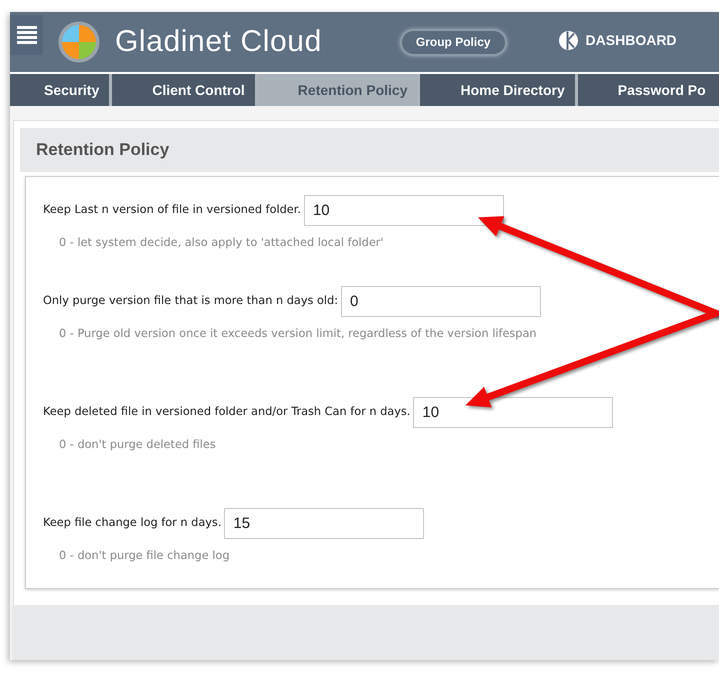  I want to click on tab: Password Po, so click(648, 90).